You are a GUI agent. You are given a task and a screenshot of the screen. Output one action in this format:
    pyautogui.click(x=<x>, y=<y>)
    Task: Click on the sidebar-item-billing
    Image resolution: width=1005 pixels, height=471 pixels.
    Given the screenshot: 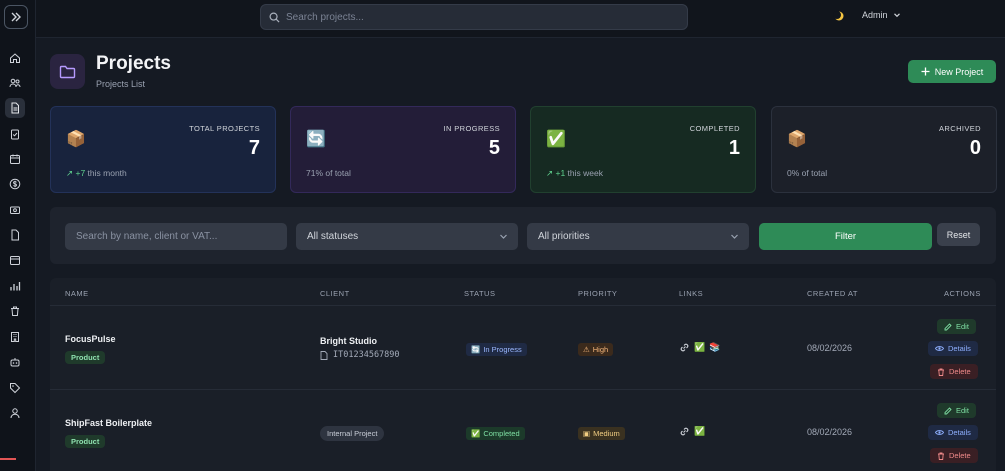 What is the action you would take?
    pyautogui.click(x=15, y=184)
    